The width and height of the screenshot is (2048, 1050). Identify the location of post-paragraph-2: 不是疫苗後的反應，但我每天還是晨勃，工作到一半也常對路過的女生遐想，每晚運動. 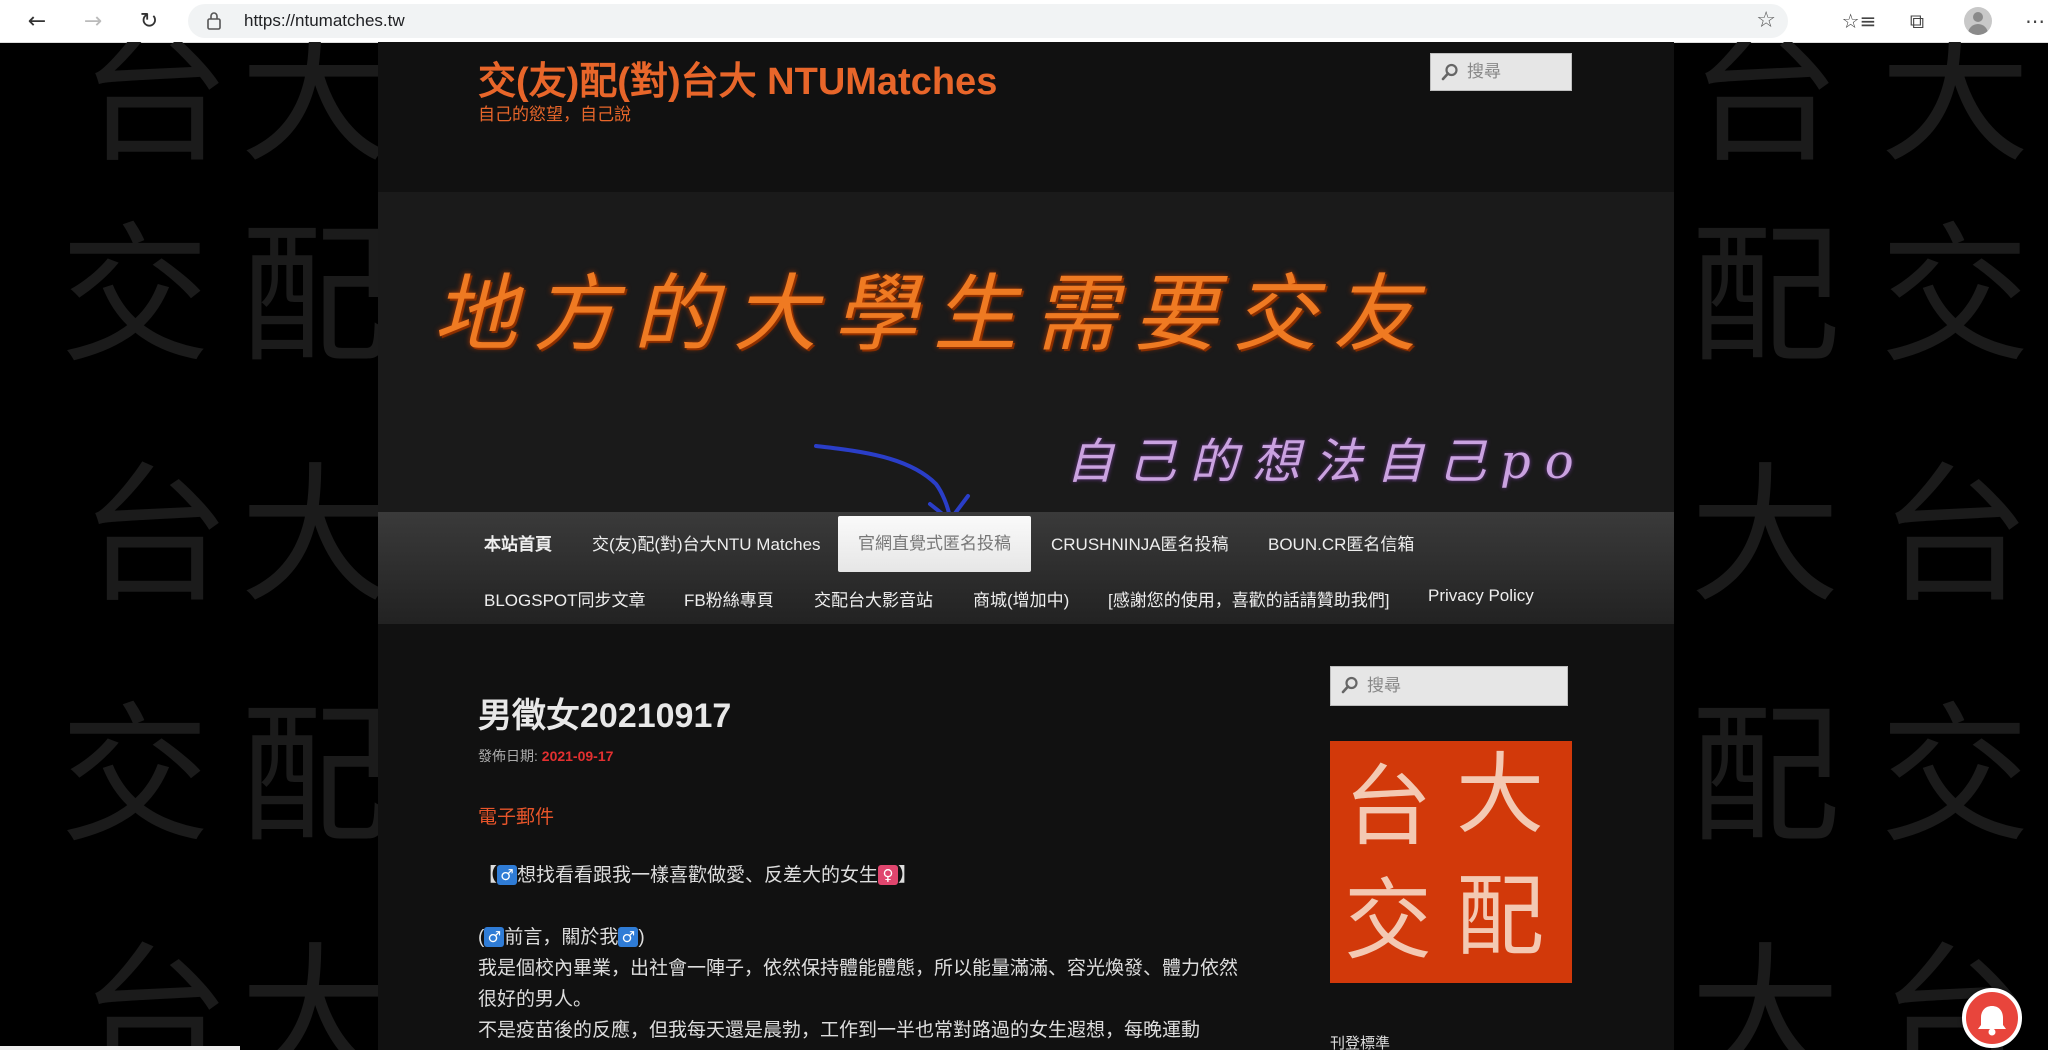
(839, 1030).